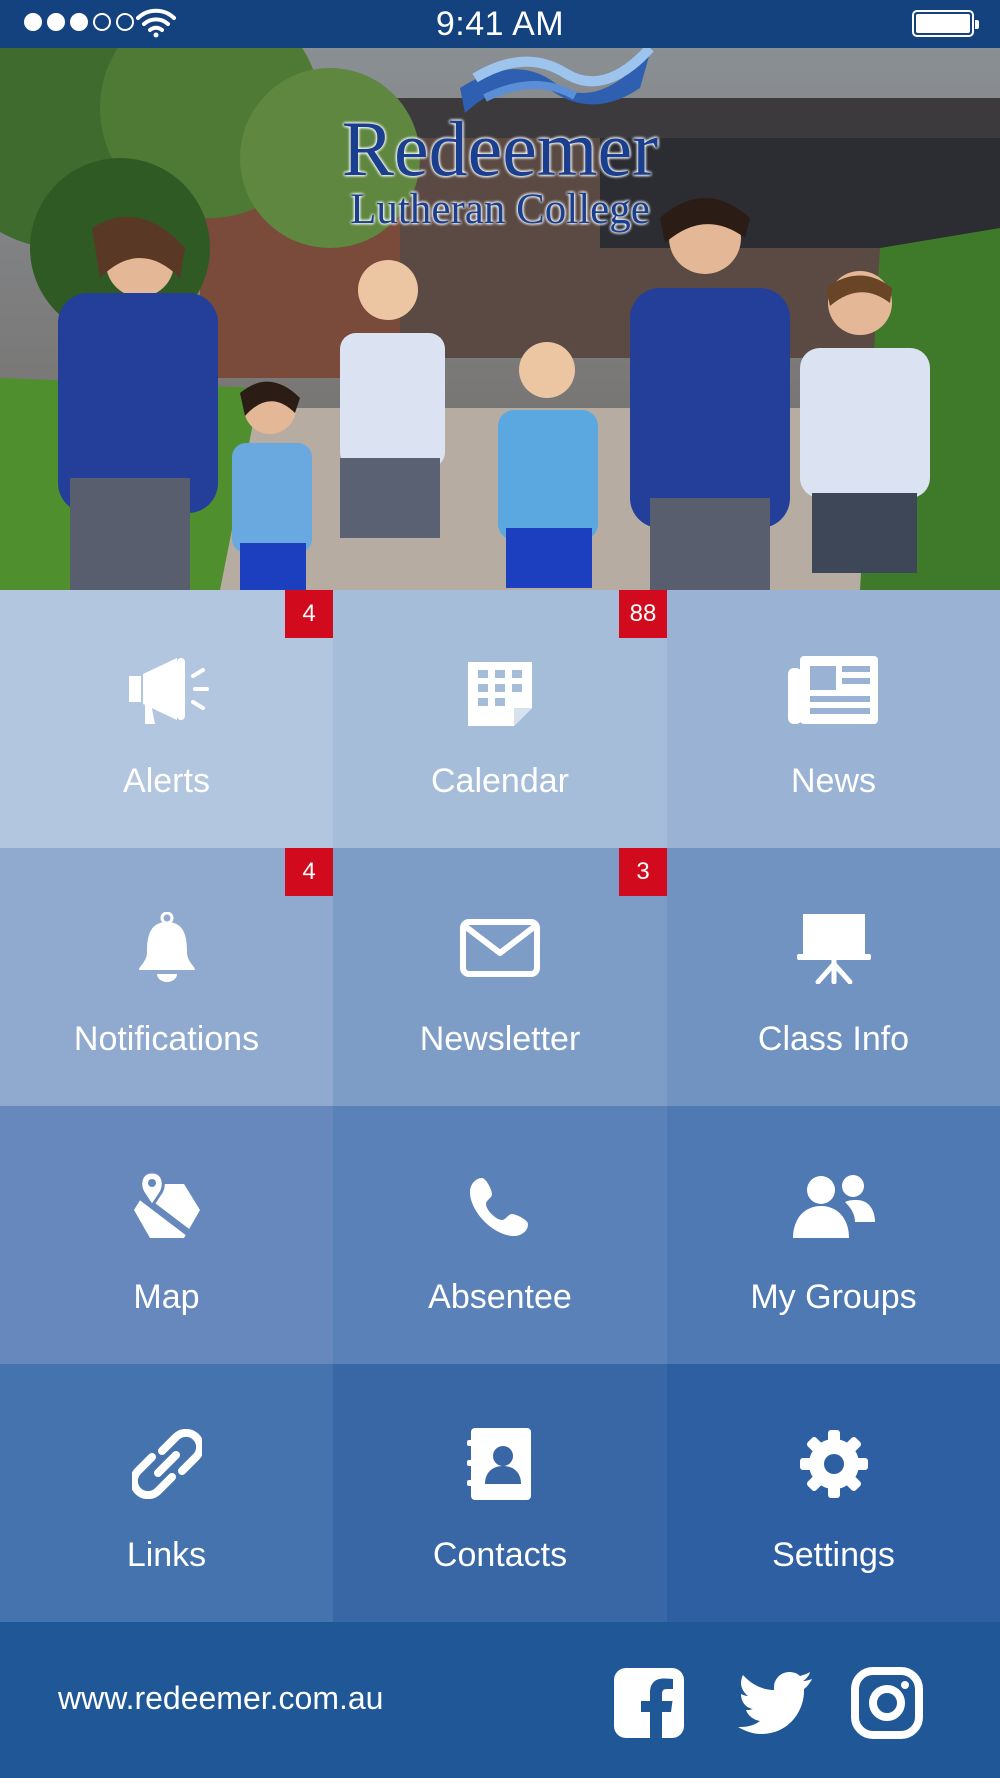  I want to click on bell-icon, so click(166, 948).